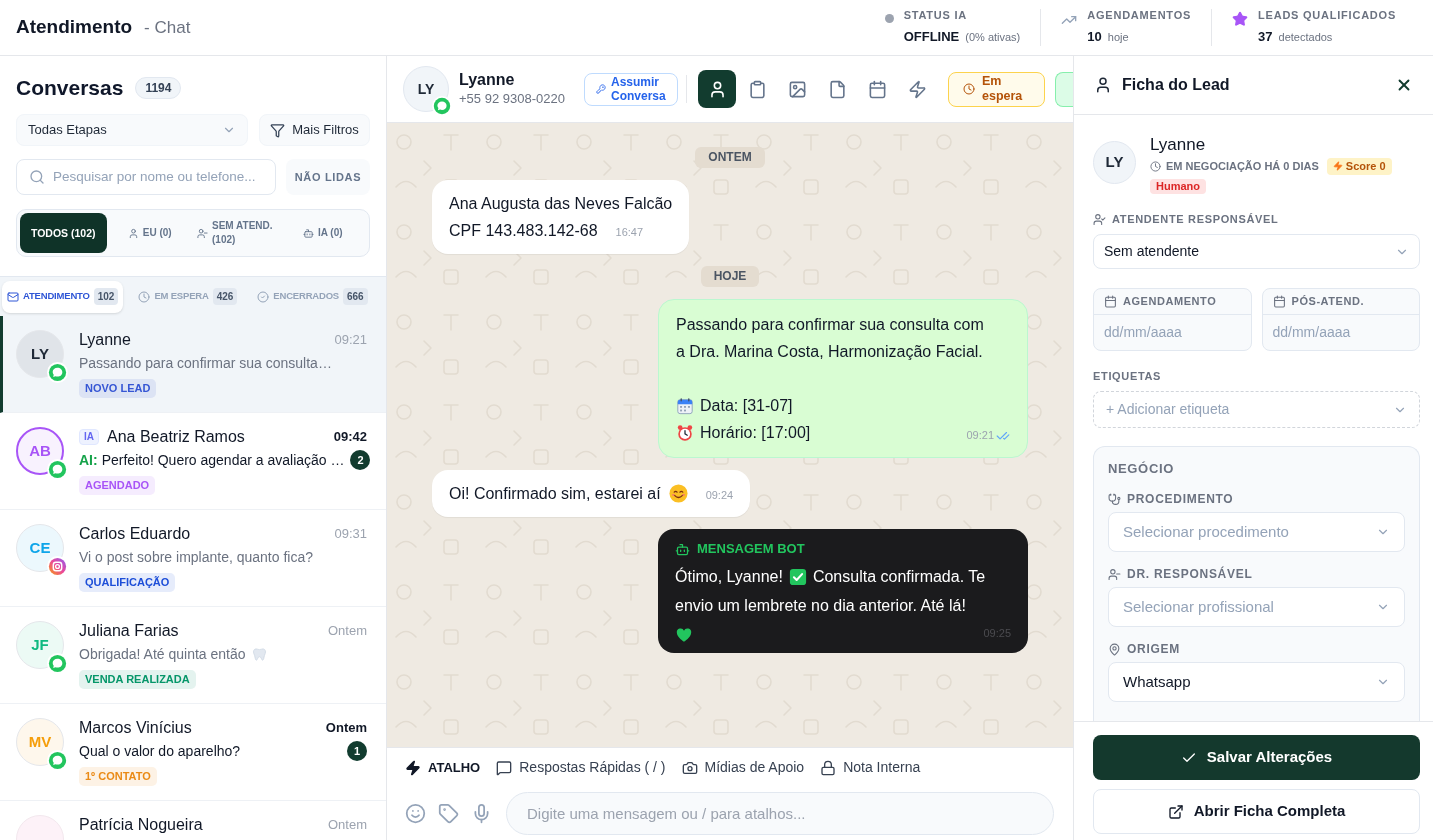 This screenshot has width=1433, height=840. Describe the element at coordinates (1180, 499) in the screenshot. I see `field-label: PROCEDIMENTO` at that location.